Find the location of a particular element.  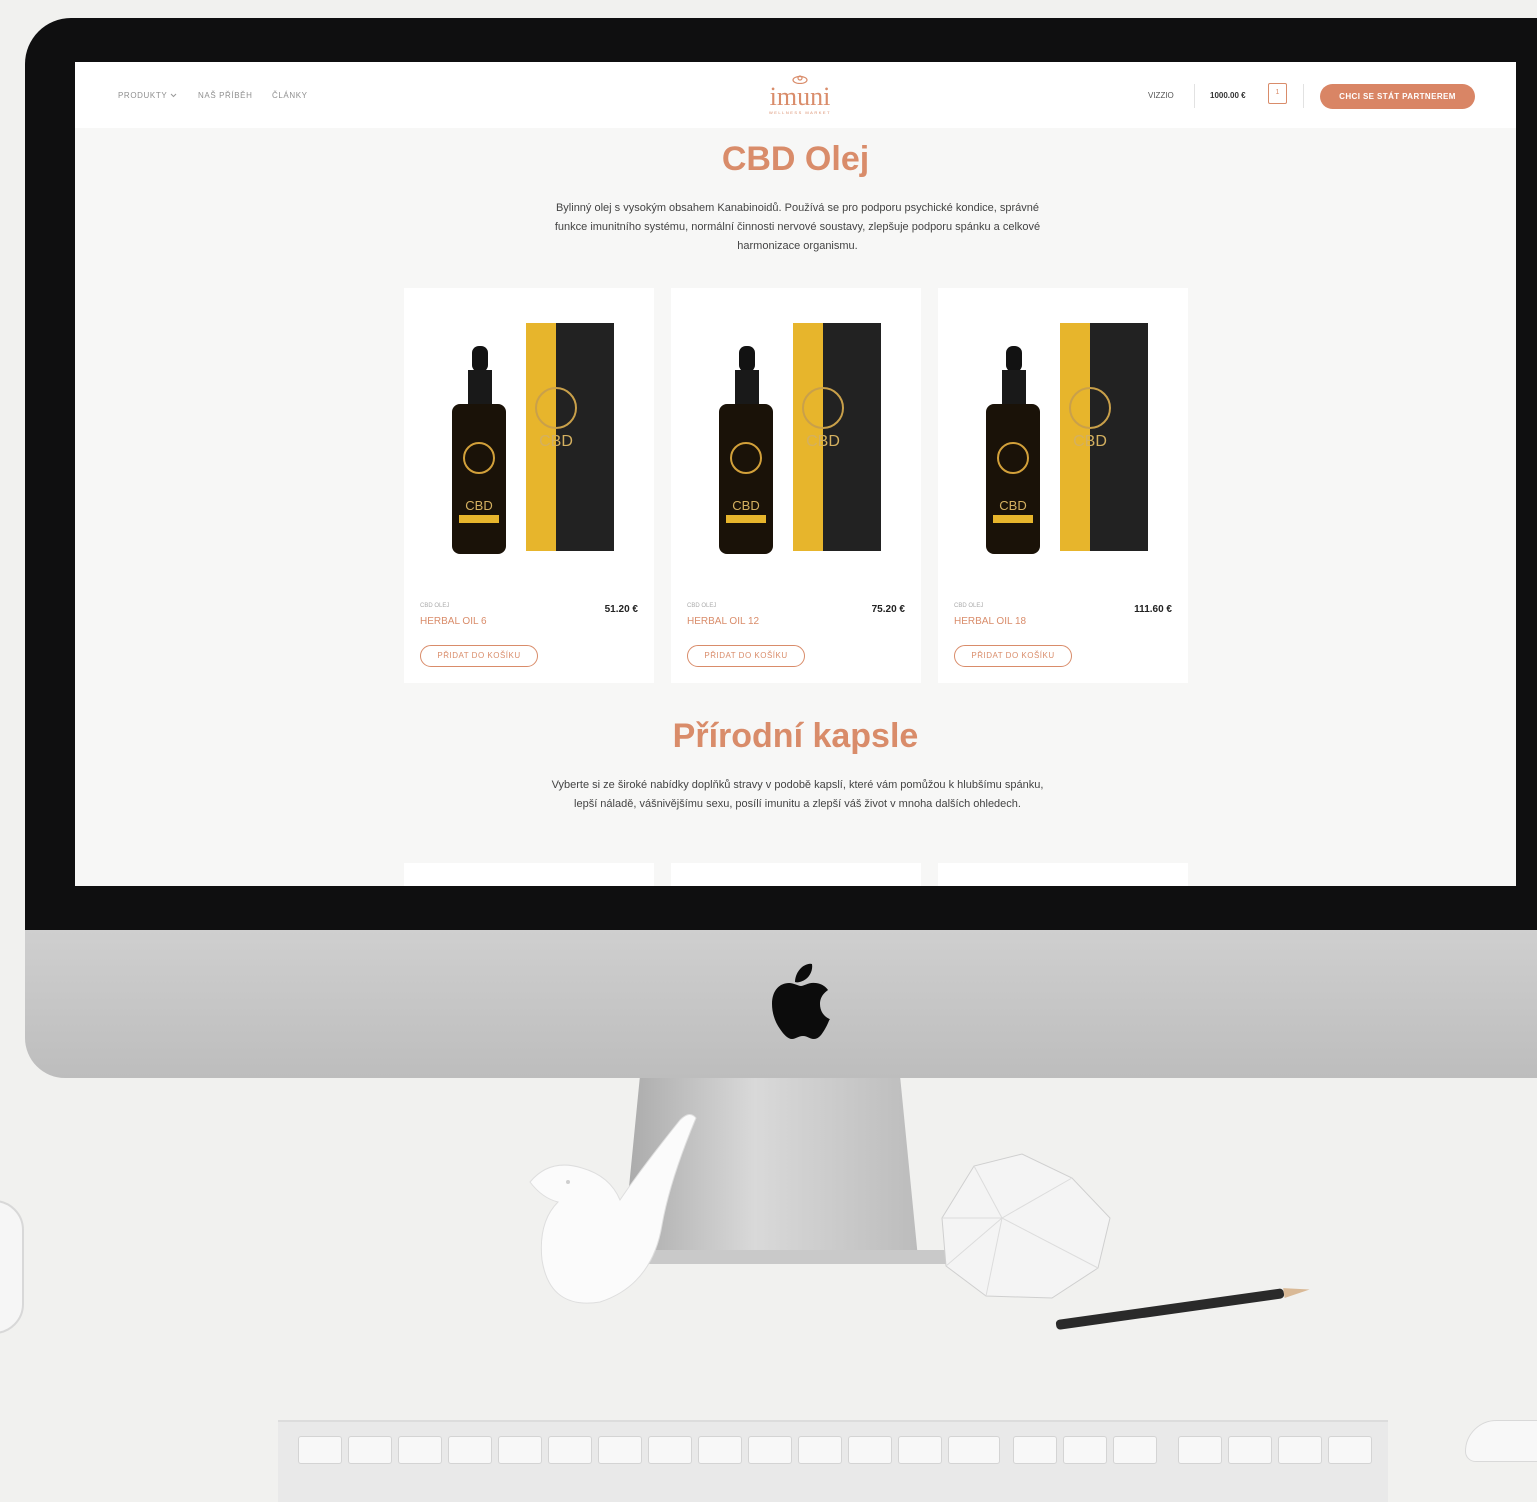

chevron-down-icon is located at coordinates (173, 95).